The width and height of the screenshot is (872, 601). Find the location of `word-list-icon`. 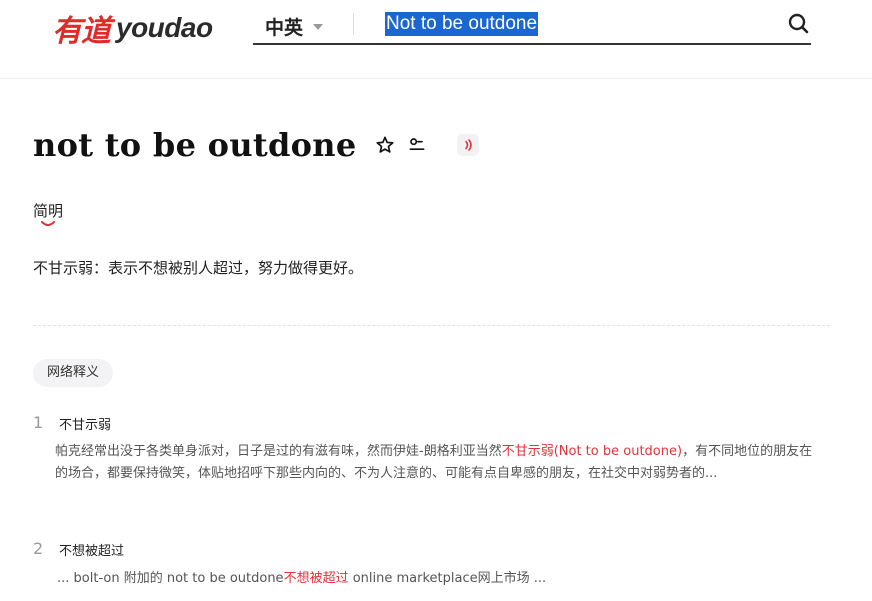

word-list-icon is located at coordinates (417, 145).